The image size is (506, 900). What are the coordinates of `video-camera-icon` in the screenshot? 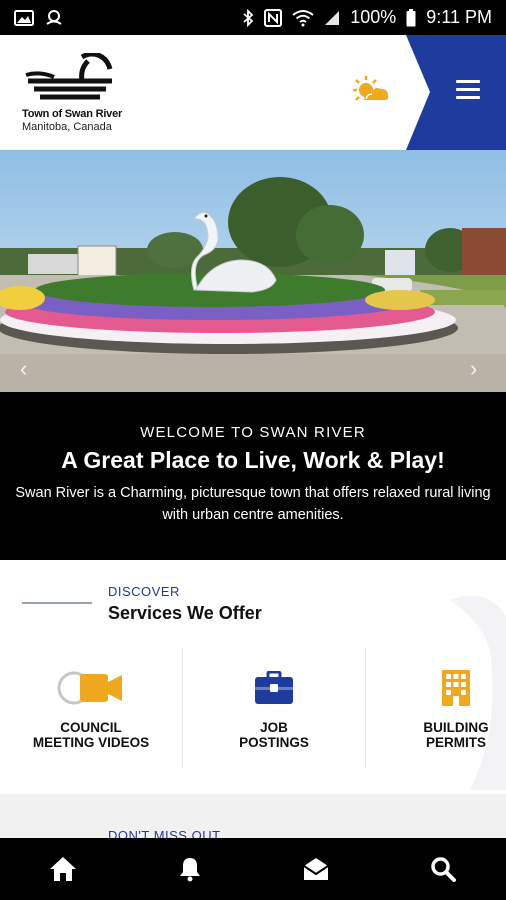 It's located at (89, 688).